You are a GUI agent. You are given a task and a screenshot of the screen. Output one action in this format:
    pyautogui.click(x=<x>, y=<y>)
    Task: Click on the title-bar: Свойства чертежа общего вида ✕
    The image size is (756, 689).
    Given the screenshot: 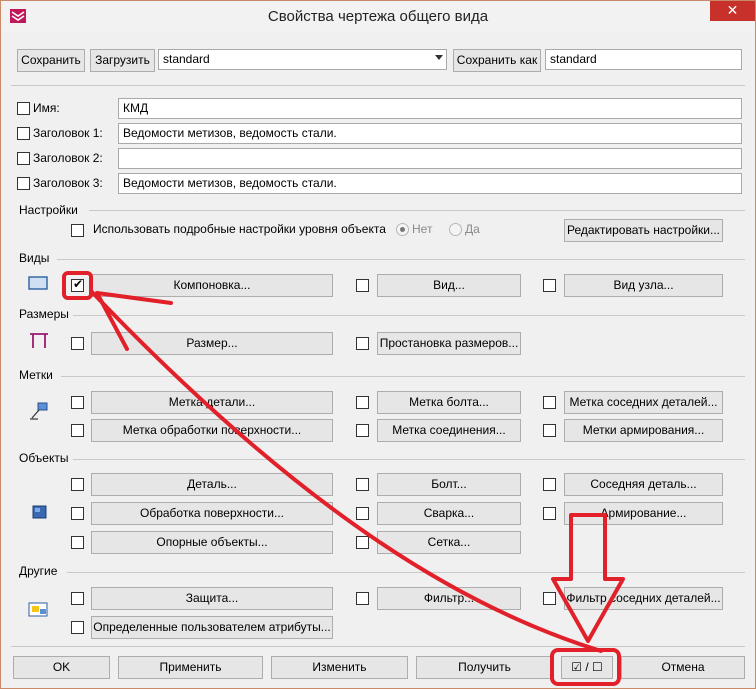 What is the action you would take?
    pyautogui.click(x=378, y=16)
    